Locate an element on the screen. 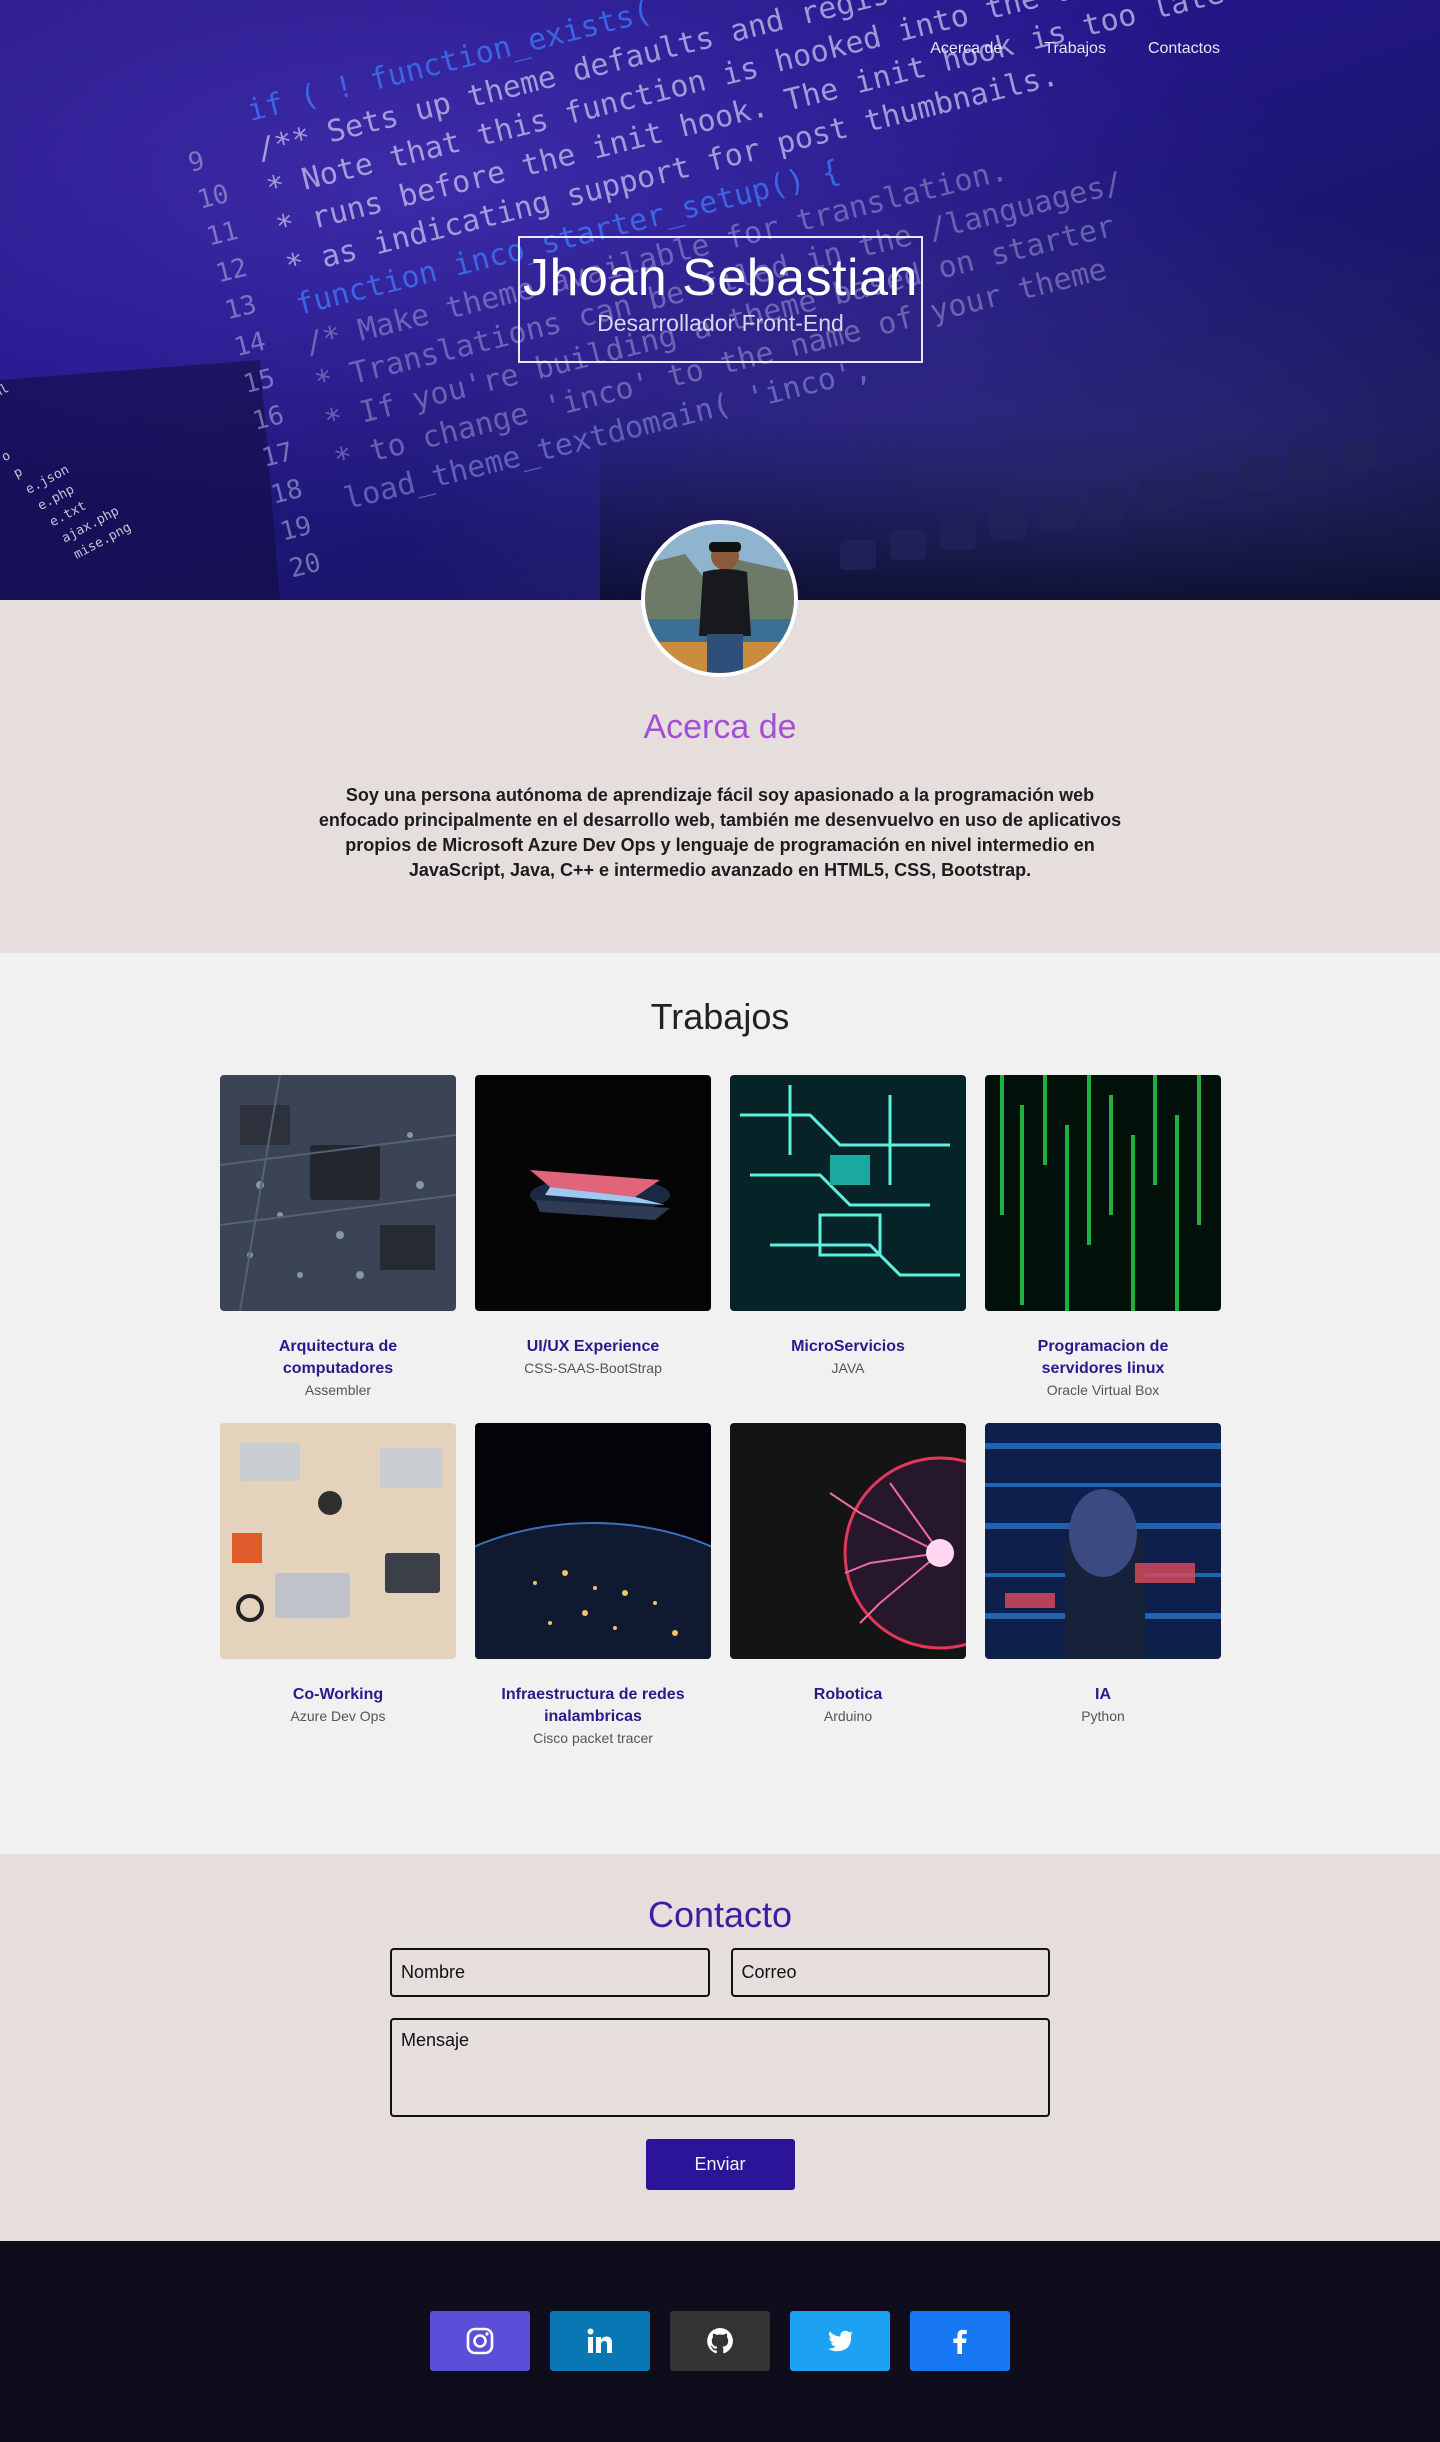  work-title: Co-Working is located at coordinates (338, 1694).